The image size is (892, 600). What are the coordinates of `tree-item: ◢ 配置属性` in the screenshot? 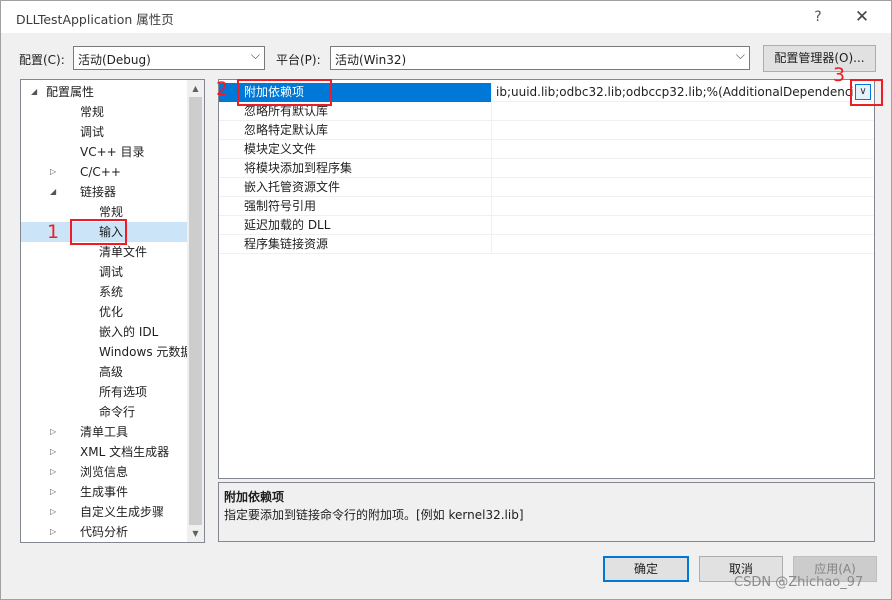 It's located at (104, 92).